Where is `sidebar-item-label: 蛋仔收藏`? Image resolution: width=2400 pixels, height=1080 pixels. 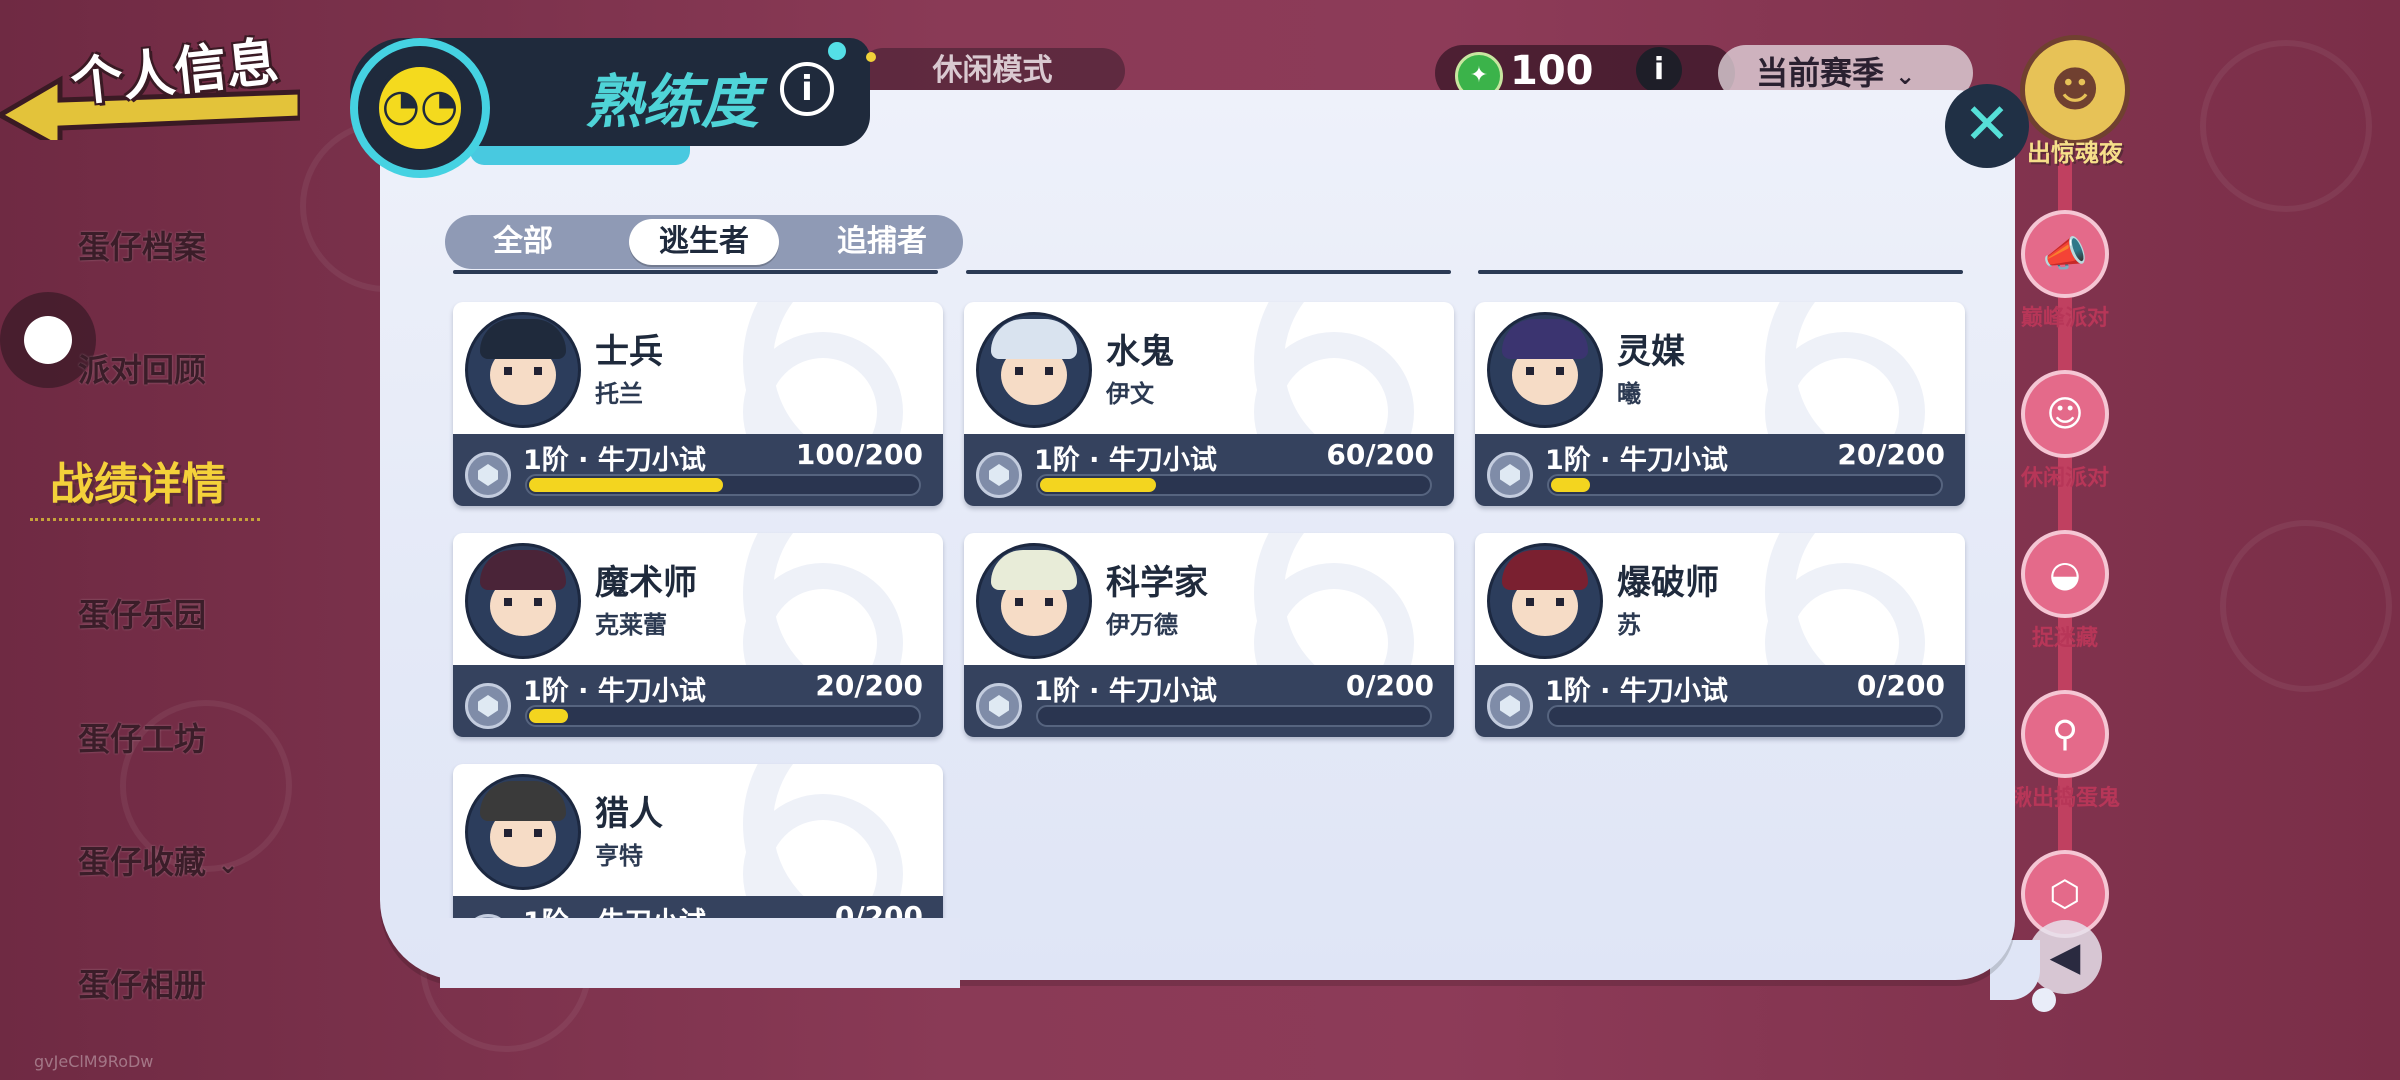 sidebar-item-label: 蛋仔收藏 is located at coordinates (142, 862).